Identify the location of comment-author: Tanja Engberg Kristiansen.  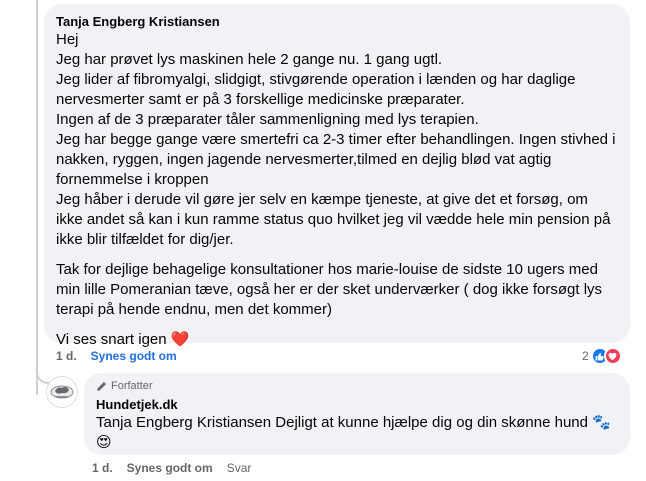
(337, 21).